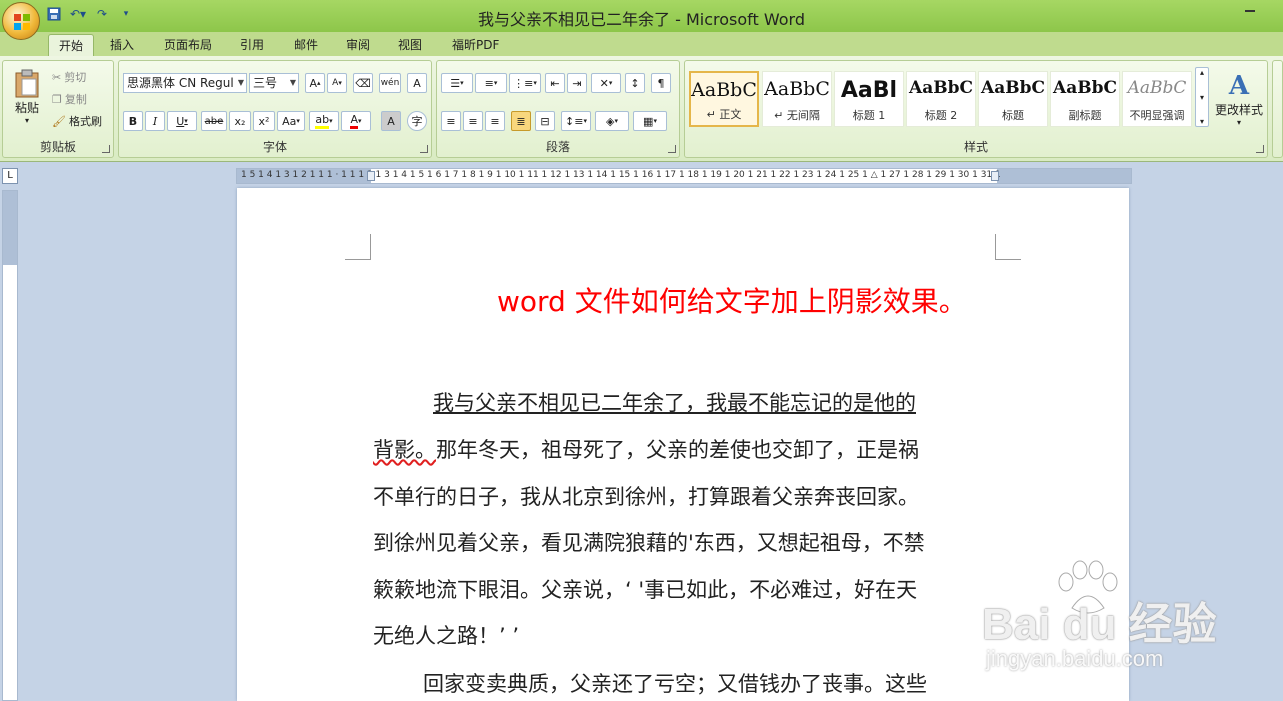 This screenshot has width=1283, height=701. Describe the element at coordinates (1202, 97) in the screenshot. I see `styles-scroll: ▴ ▾ ▾` at that location.